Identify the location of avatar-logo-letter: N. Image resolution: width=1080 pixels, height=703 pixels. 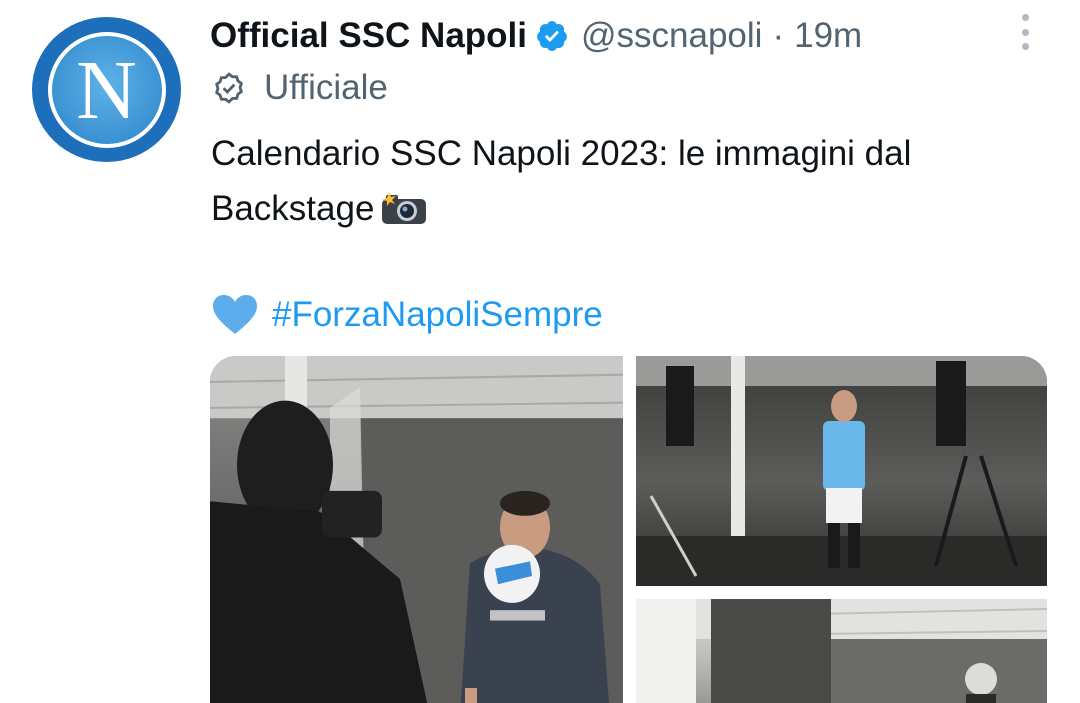
(106, 90).